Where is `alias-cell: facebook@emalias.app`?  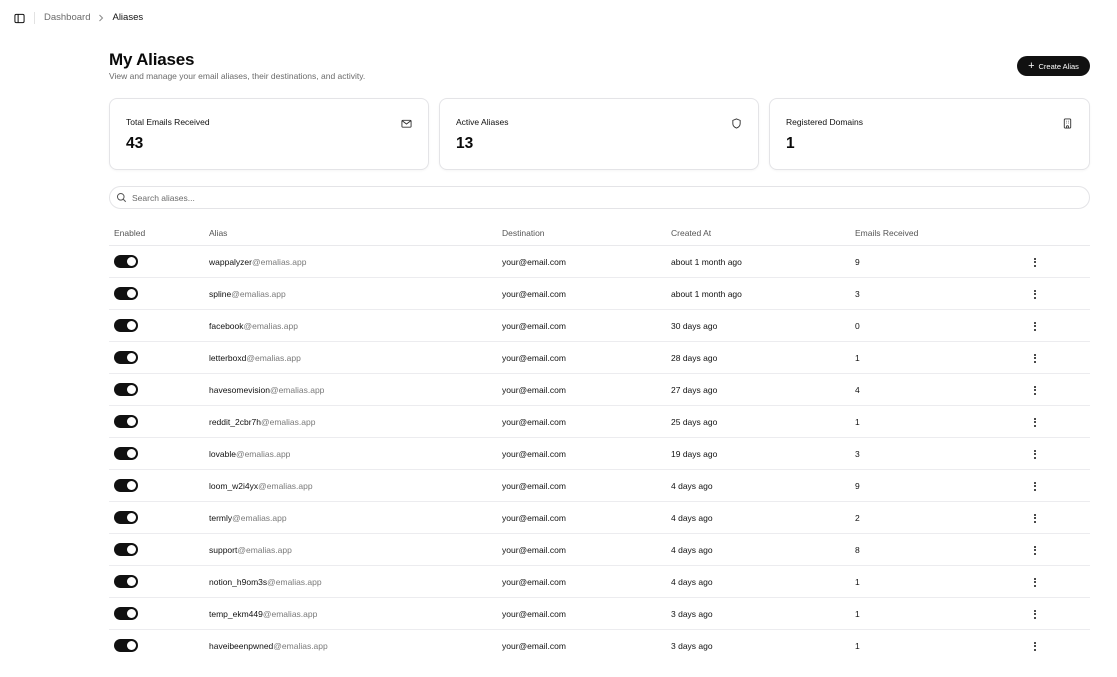 alias-cell: facebook@emalias.app is located at coordinates (253, 326).